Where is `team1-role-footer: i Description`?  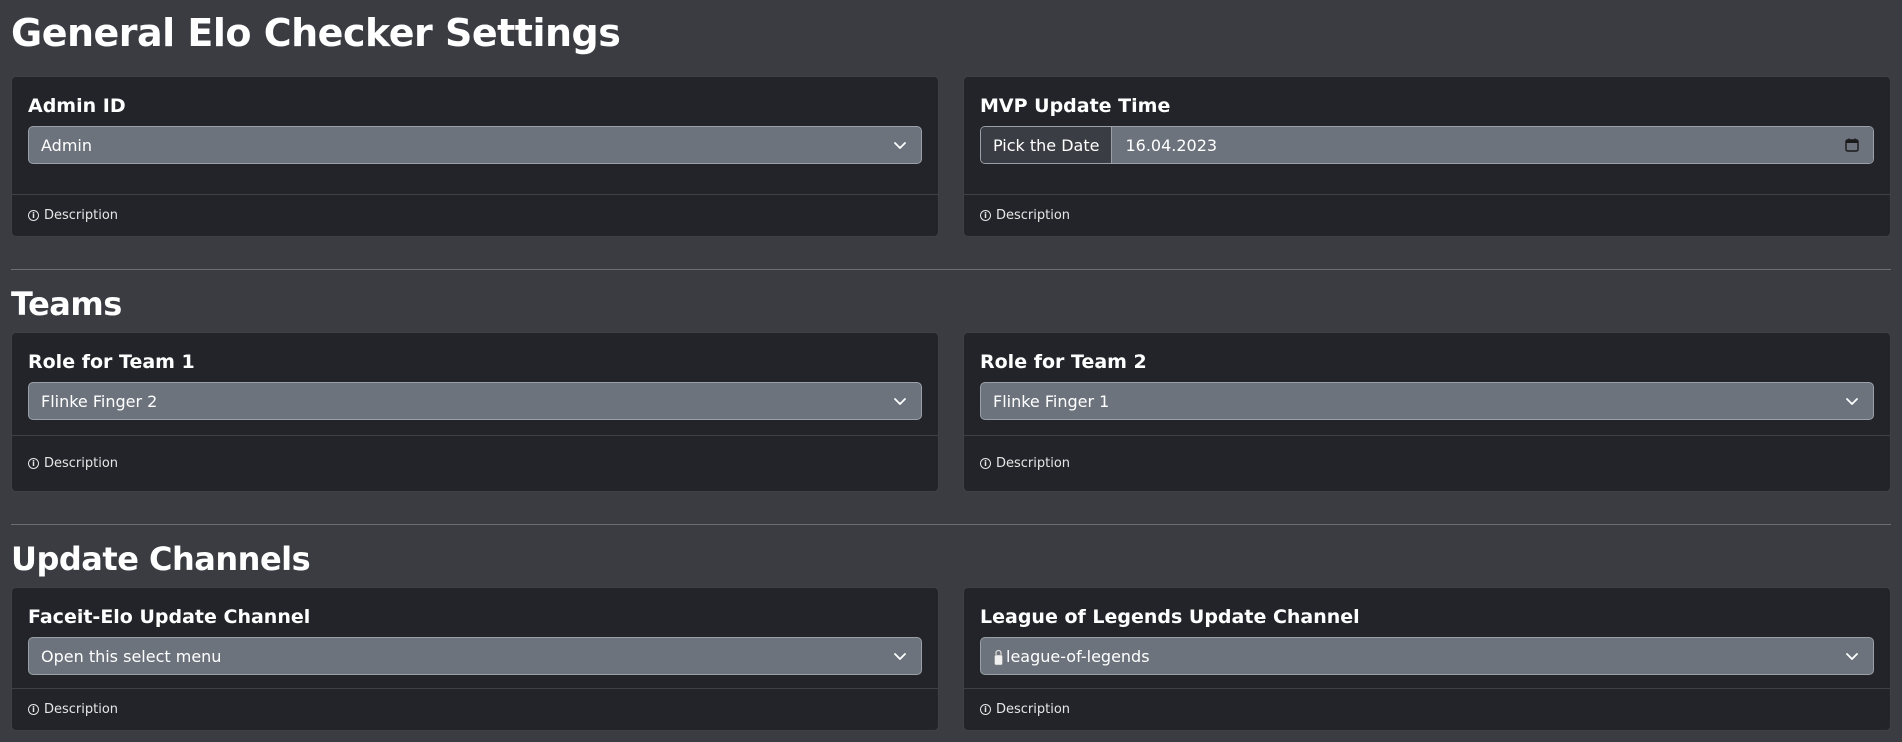 team1-role-footer: i Description is located at coordinates (475, 463).